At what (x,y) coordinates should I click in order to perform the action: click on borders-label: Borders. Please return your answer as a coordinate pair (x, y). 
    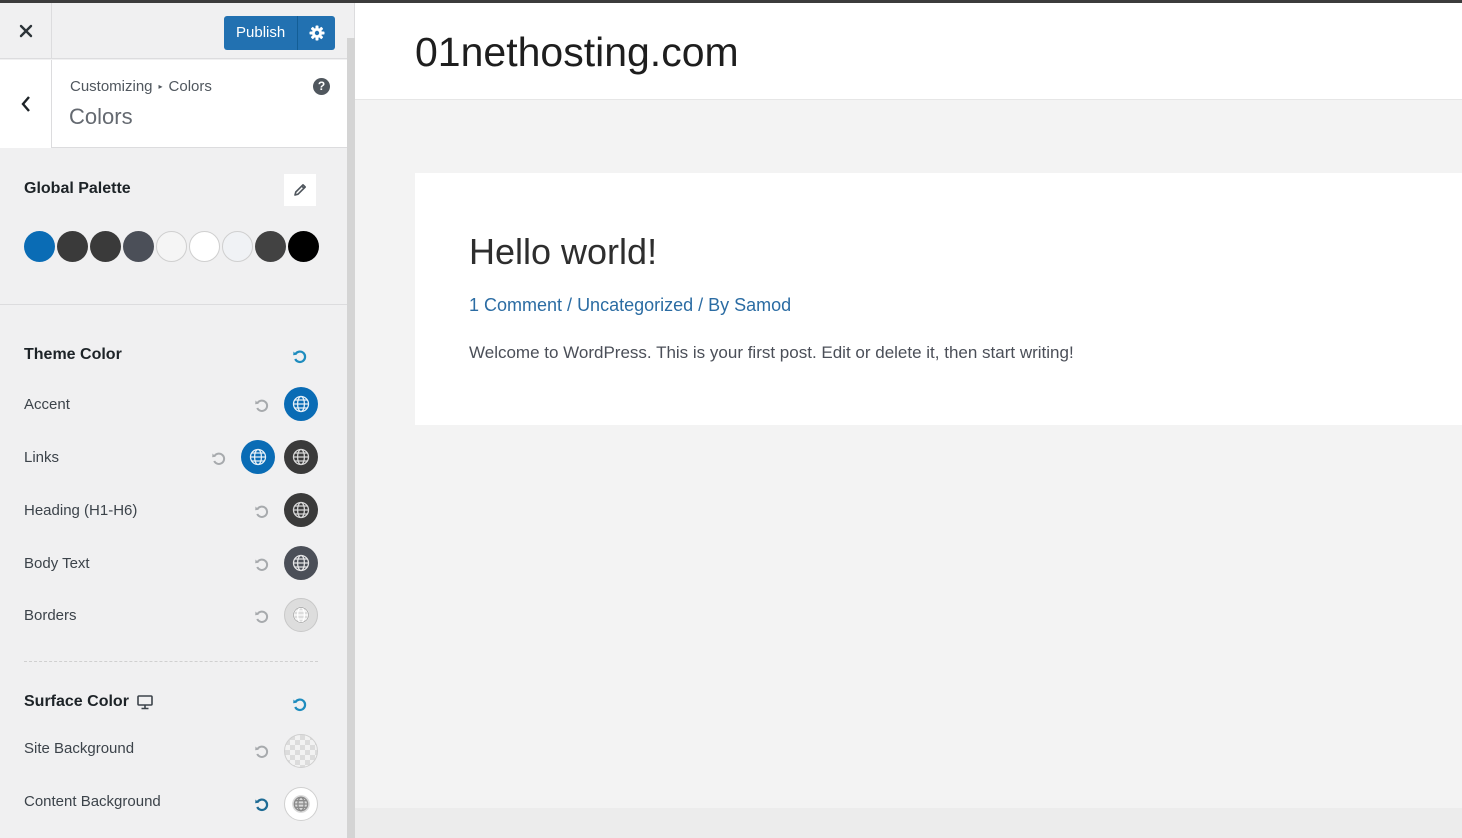
    Looking at the image, I should click on (50, 615).